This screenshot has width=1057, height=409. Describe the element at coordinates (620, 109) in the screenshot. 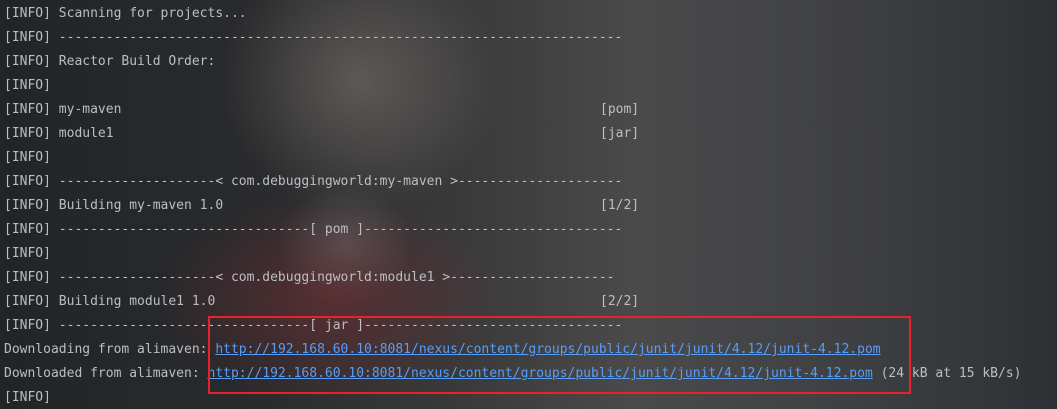

I see `packaging-tag: [pom]` at that location.